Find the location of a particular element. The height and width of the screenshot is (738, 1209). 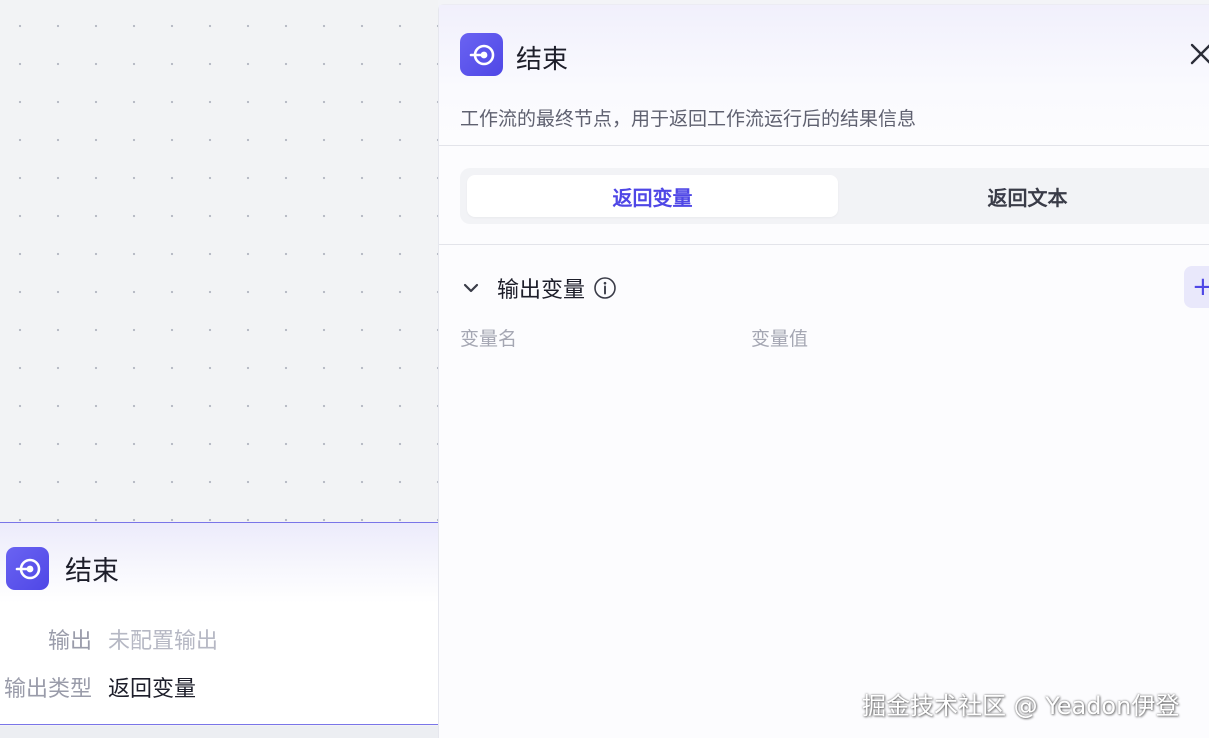

close-icon is located at coordinates (1198, 54).